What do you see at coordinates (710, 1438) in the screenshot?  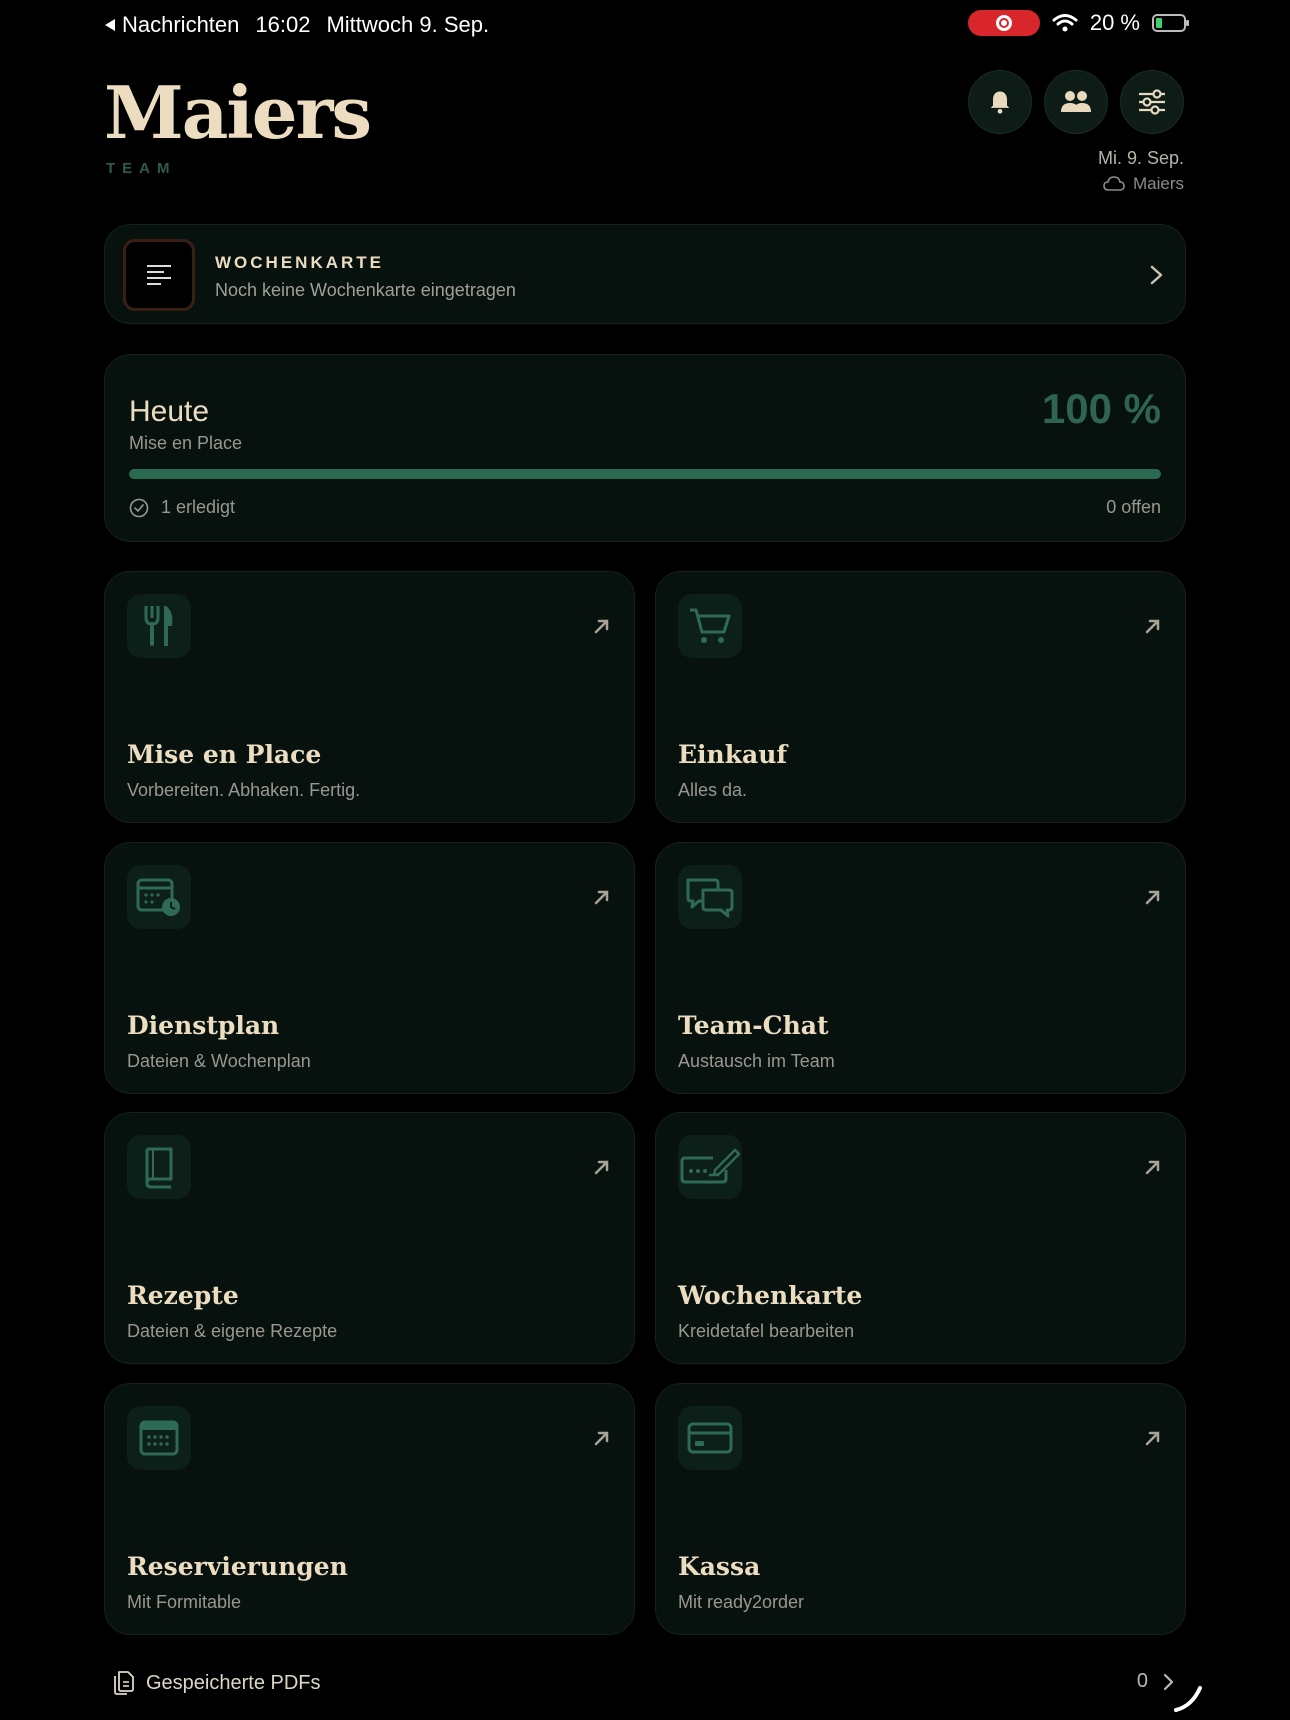 I see `credit-card-icon` at bounding box center [710, 1438].